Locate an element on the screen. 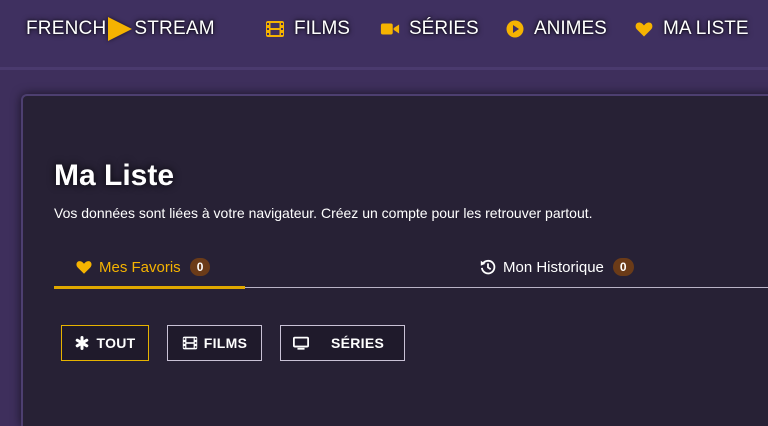 This screenshot has height=426, width=768. tab-label: Mon Historique is located at coordinates (553, 267).